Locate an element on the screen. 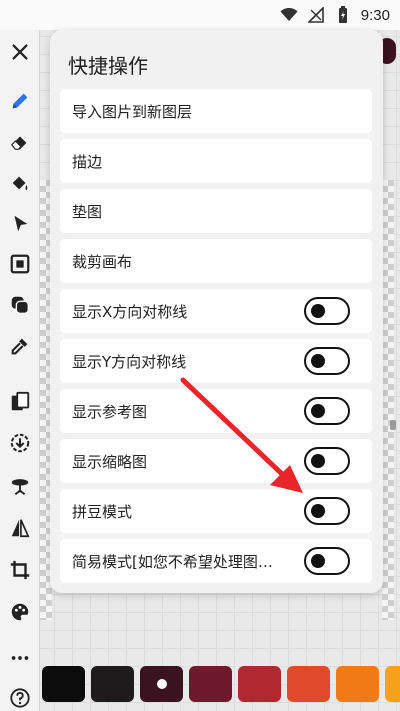  menu-item-label: 显示Y方向对称线 is located at coordinates (129, 361).